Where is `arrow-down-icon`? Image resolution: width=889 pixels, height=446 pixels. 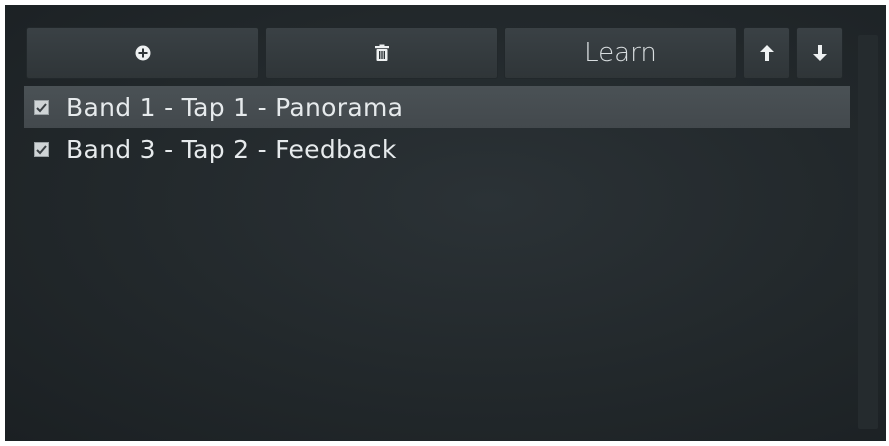 arrow-down-icon is located at coordinates (819, 53).